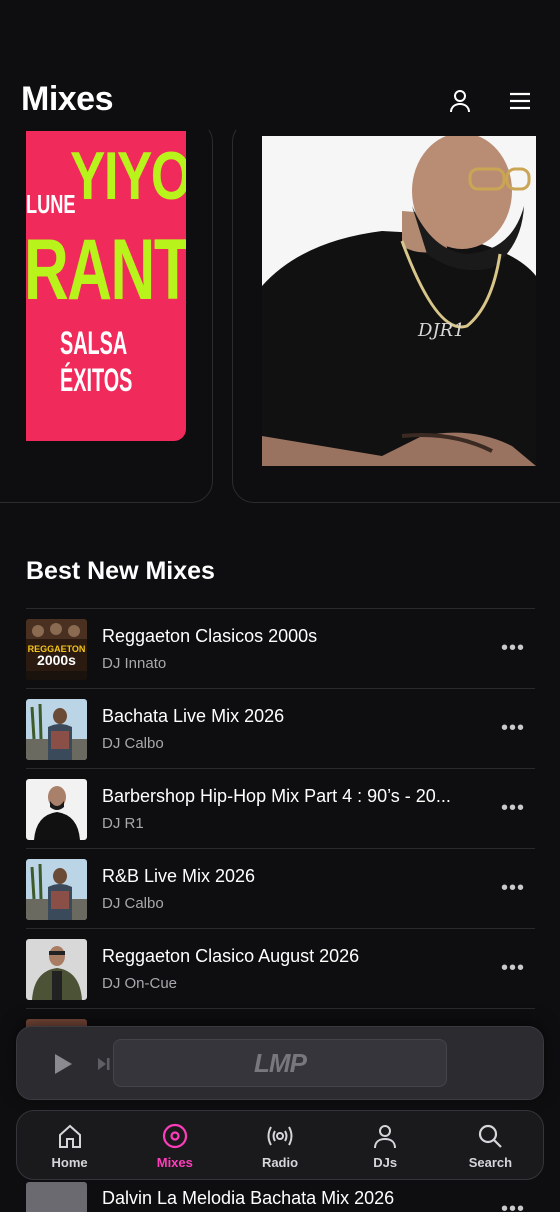 The width and height of the screenshot is (560, 1212). Describe the element at coordinates (120, 571) in the screenshot. I see `section-title-best-new-mixes: Best New Mixes` at that location.